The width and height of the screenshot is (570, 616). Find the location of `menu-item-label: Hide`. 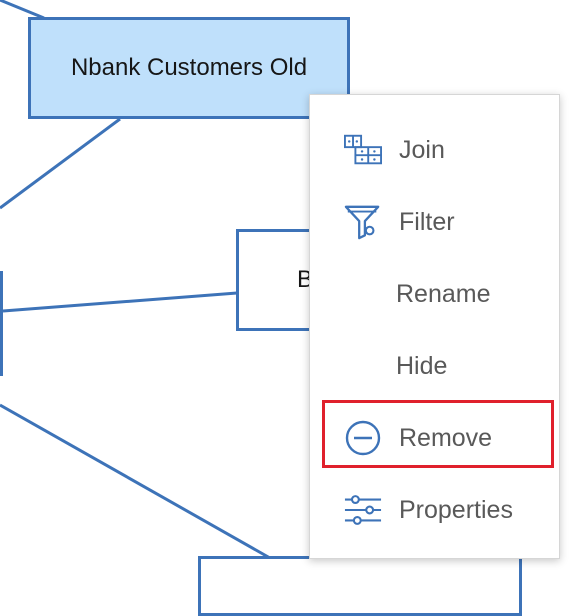

menu-item-label: Hide is located at coordinates (422, 365).